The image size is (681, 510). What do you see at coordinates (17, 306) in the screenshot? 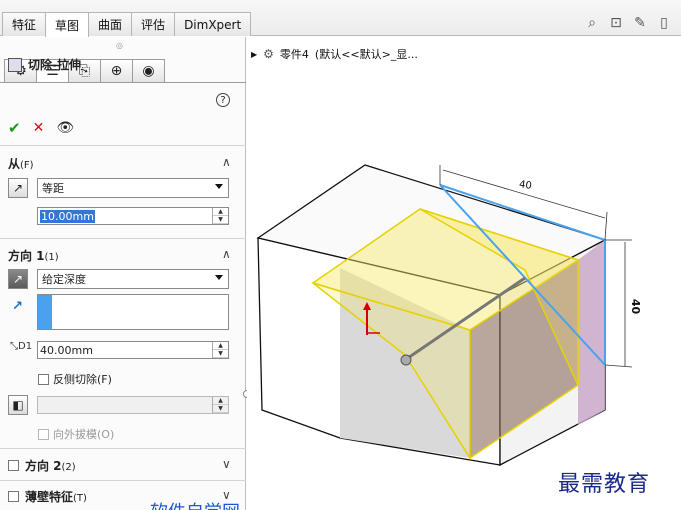
I see `direction-vector-icon: ↗` at bounding box center [17, 306].